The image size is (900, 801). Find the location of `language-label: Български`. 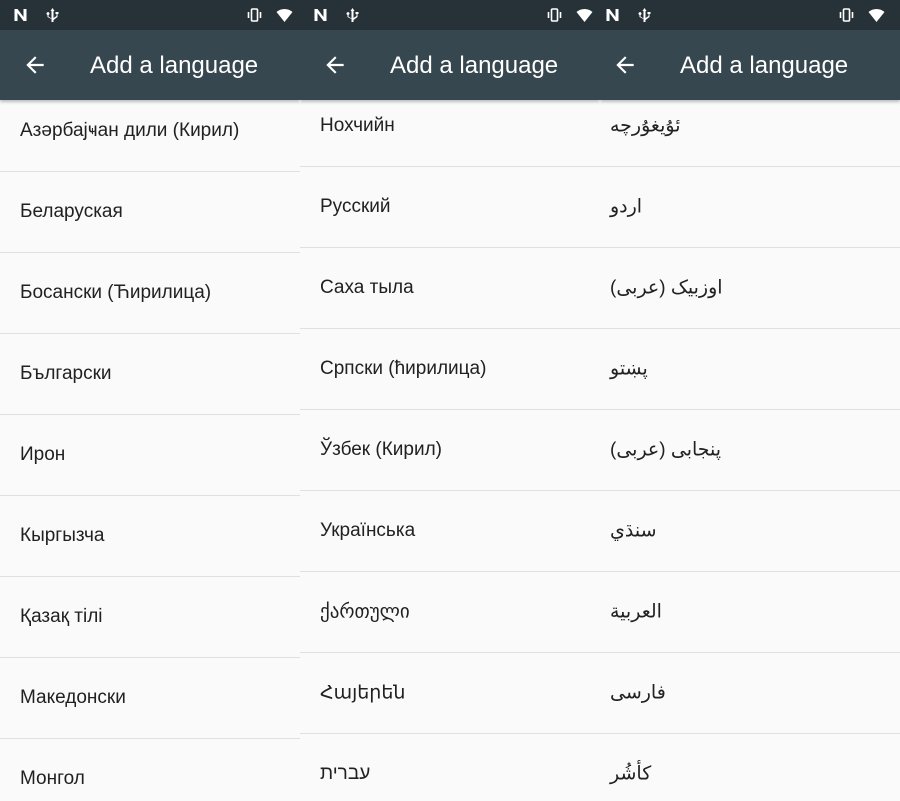

language-label: Български is located at coordinates (66, 373).